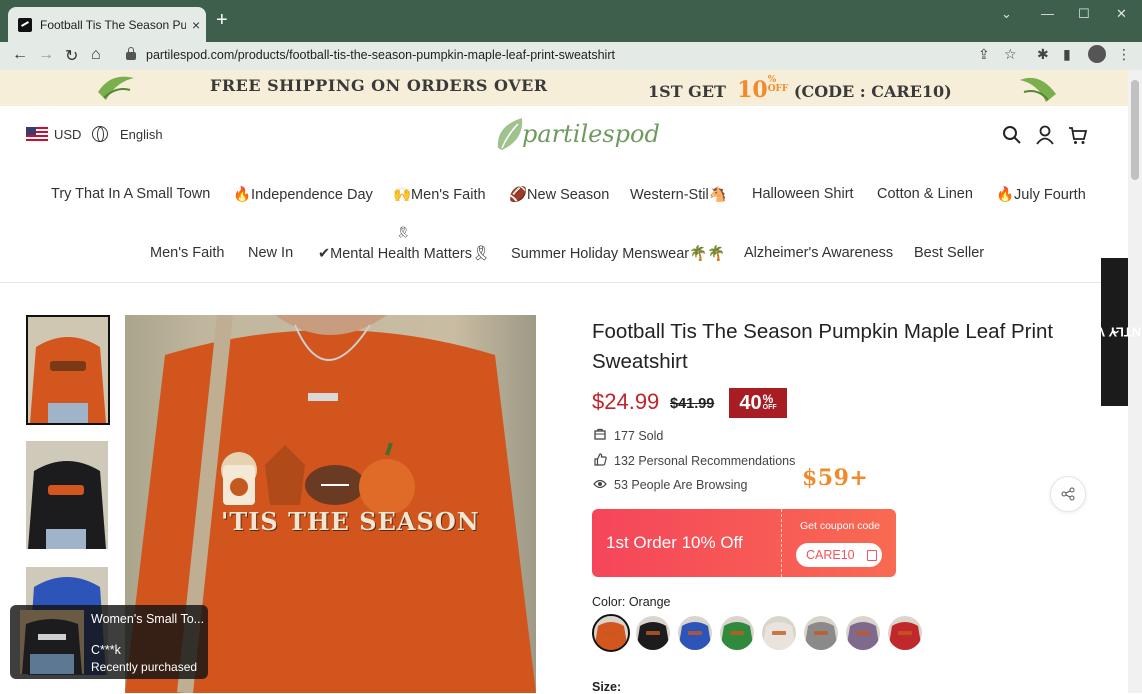 The width and height of the screenshot is (1142, 694). What do you see at coordinates (840, 526) in the screenshot?
I see `coupon-get-label: Get coupon code` at bounding box center [840, 526].